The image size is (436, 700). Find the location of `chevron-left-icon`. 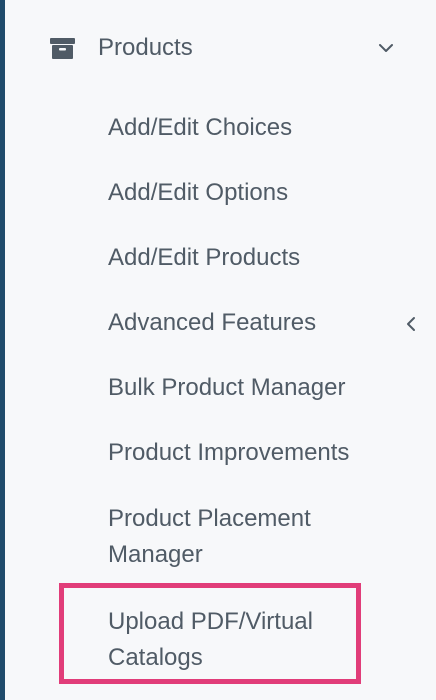

chevron-left-icon is located at coordinates (411, 324).